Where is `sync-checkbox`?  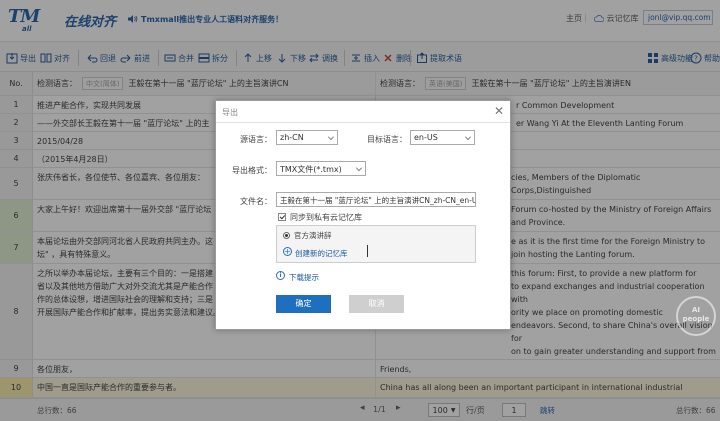
sync-checkbox is located at coordinates (282, 217).